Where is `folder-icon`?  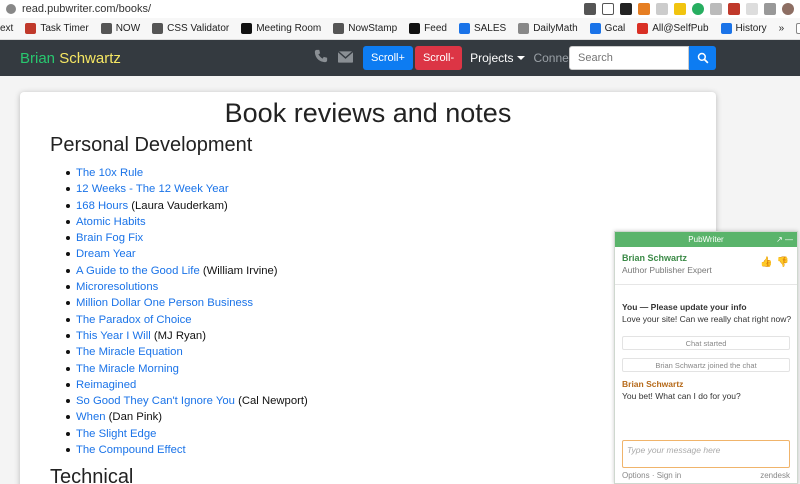
folder-icon is located at coordinates (798, 28).